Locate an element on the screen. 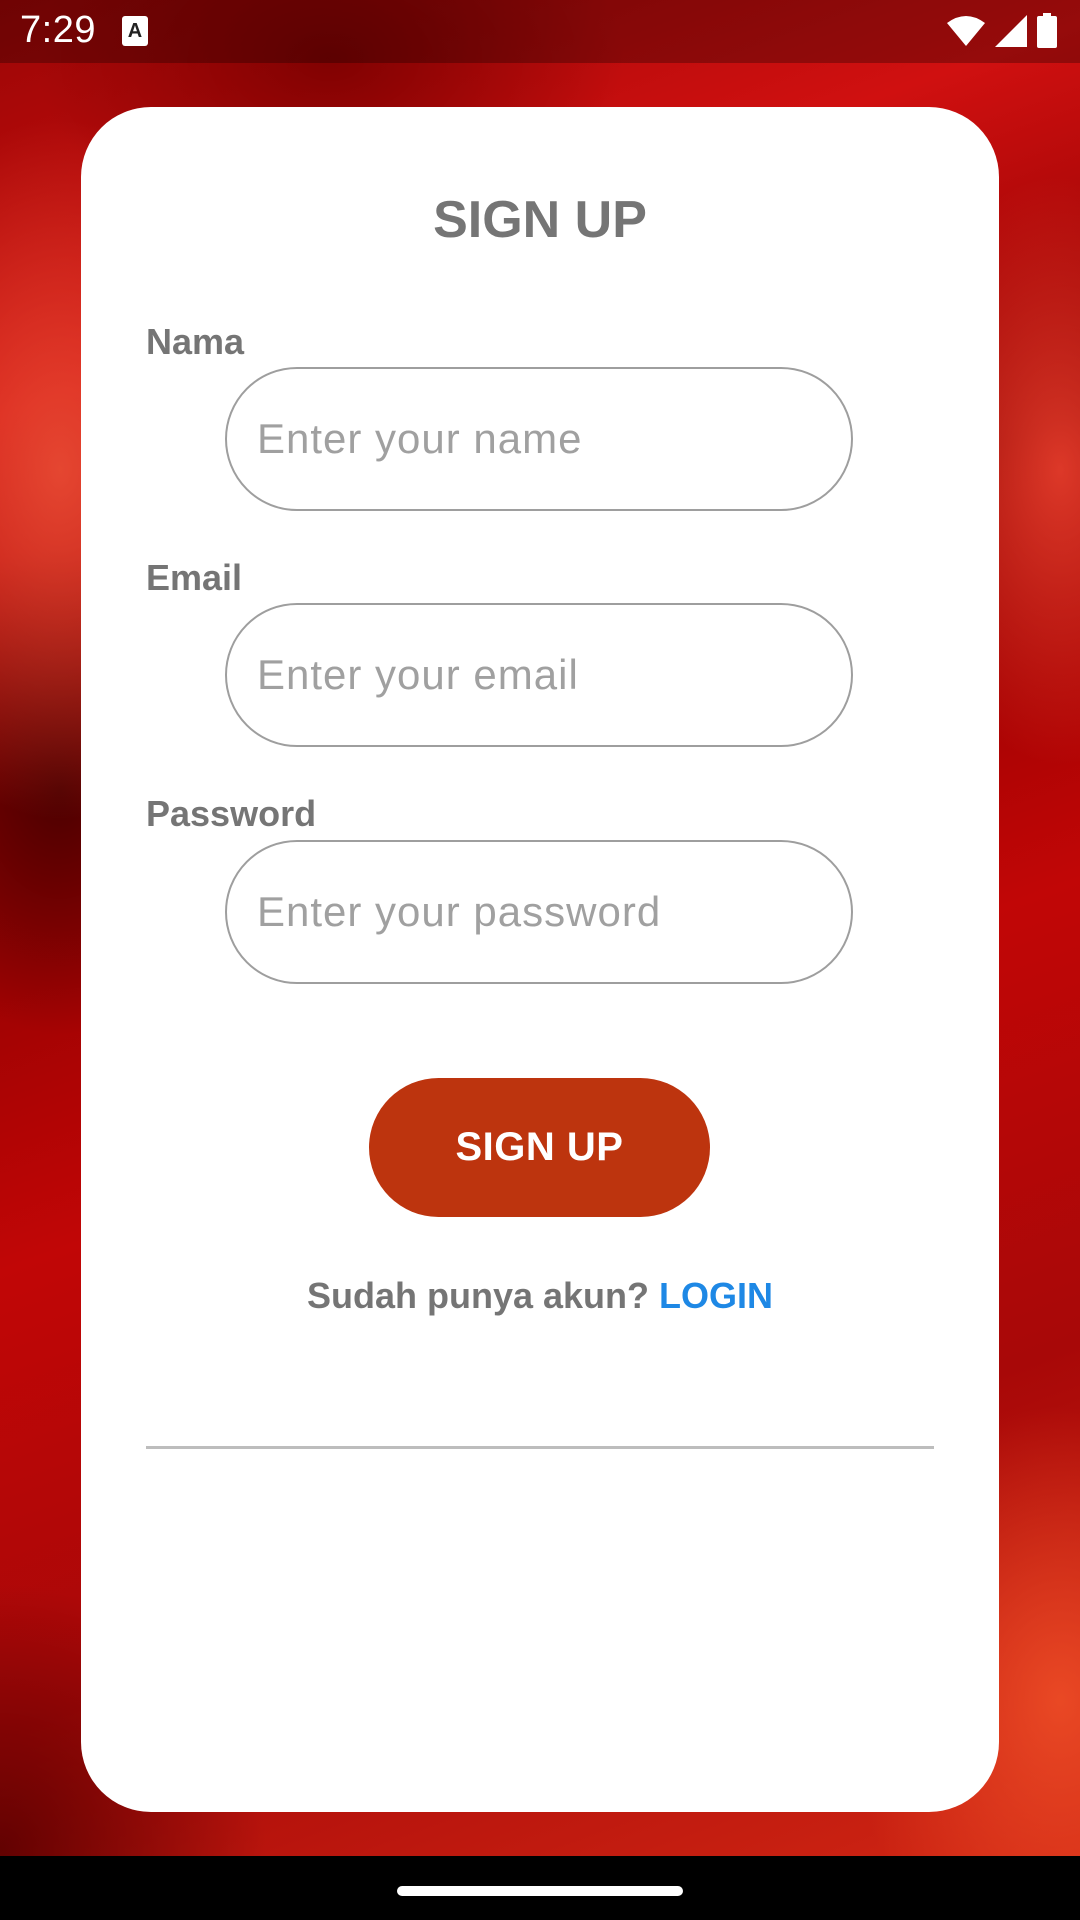 The height and width of the screenshot is (1920, 1080). password-input is located at coordinates (539, 912).